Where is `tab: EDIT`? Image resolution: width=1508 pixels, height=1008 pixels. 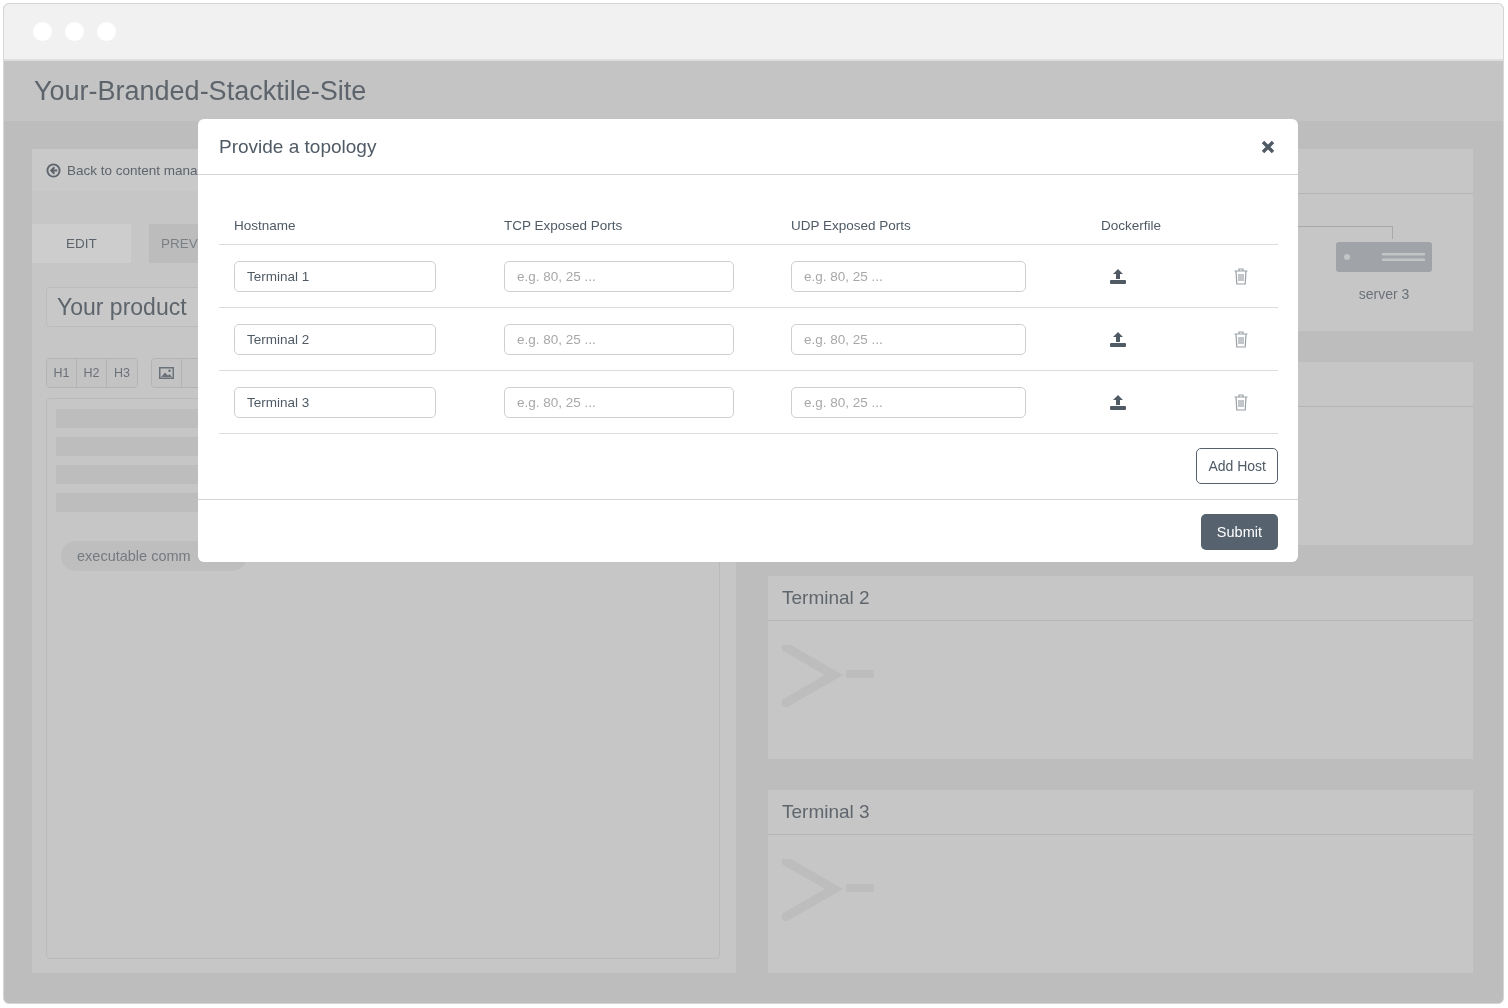 tab: EDIT is located at coordinates (81, 243).